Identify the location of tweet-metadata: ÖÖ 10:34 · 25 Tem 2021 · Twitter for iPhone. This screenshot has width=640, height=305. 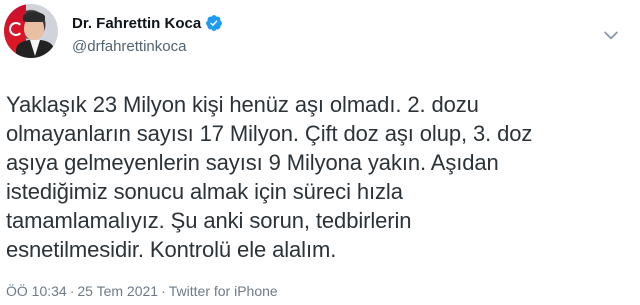
(142, 291).